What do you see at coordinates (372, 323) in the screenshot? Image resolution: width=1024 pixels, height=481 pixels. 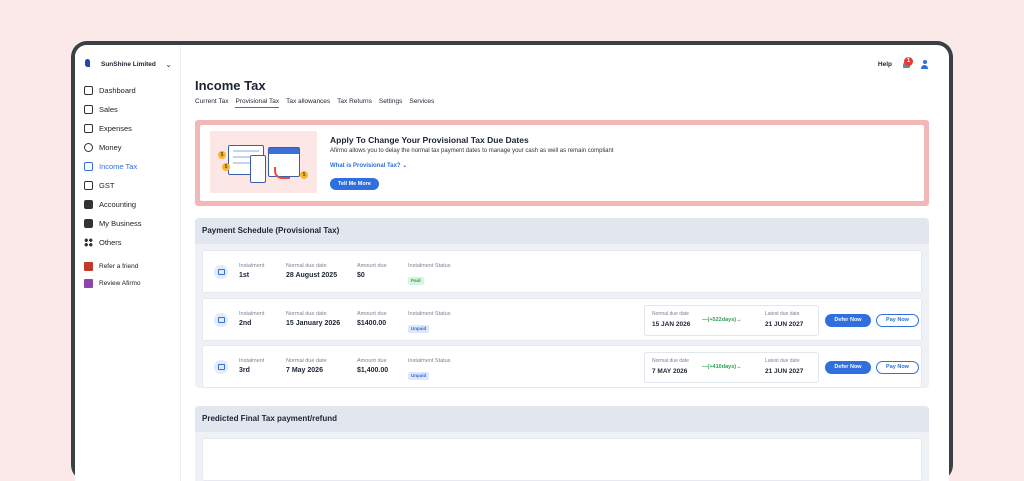 I see `amount-value: $1400.00` at bounding box center [372, 323].